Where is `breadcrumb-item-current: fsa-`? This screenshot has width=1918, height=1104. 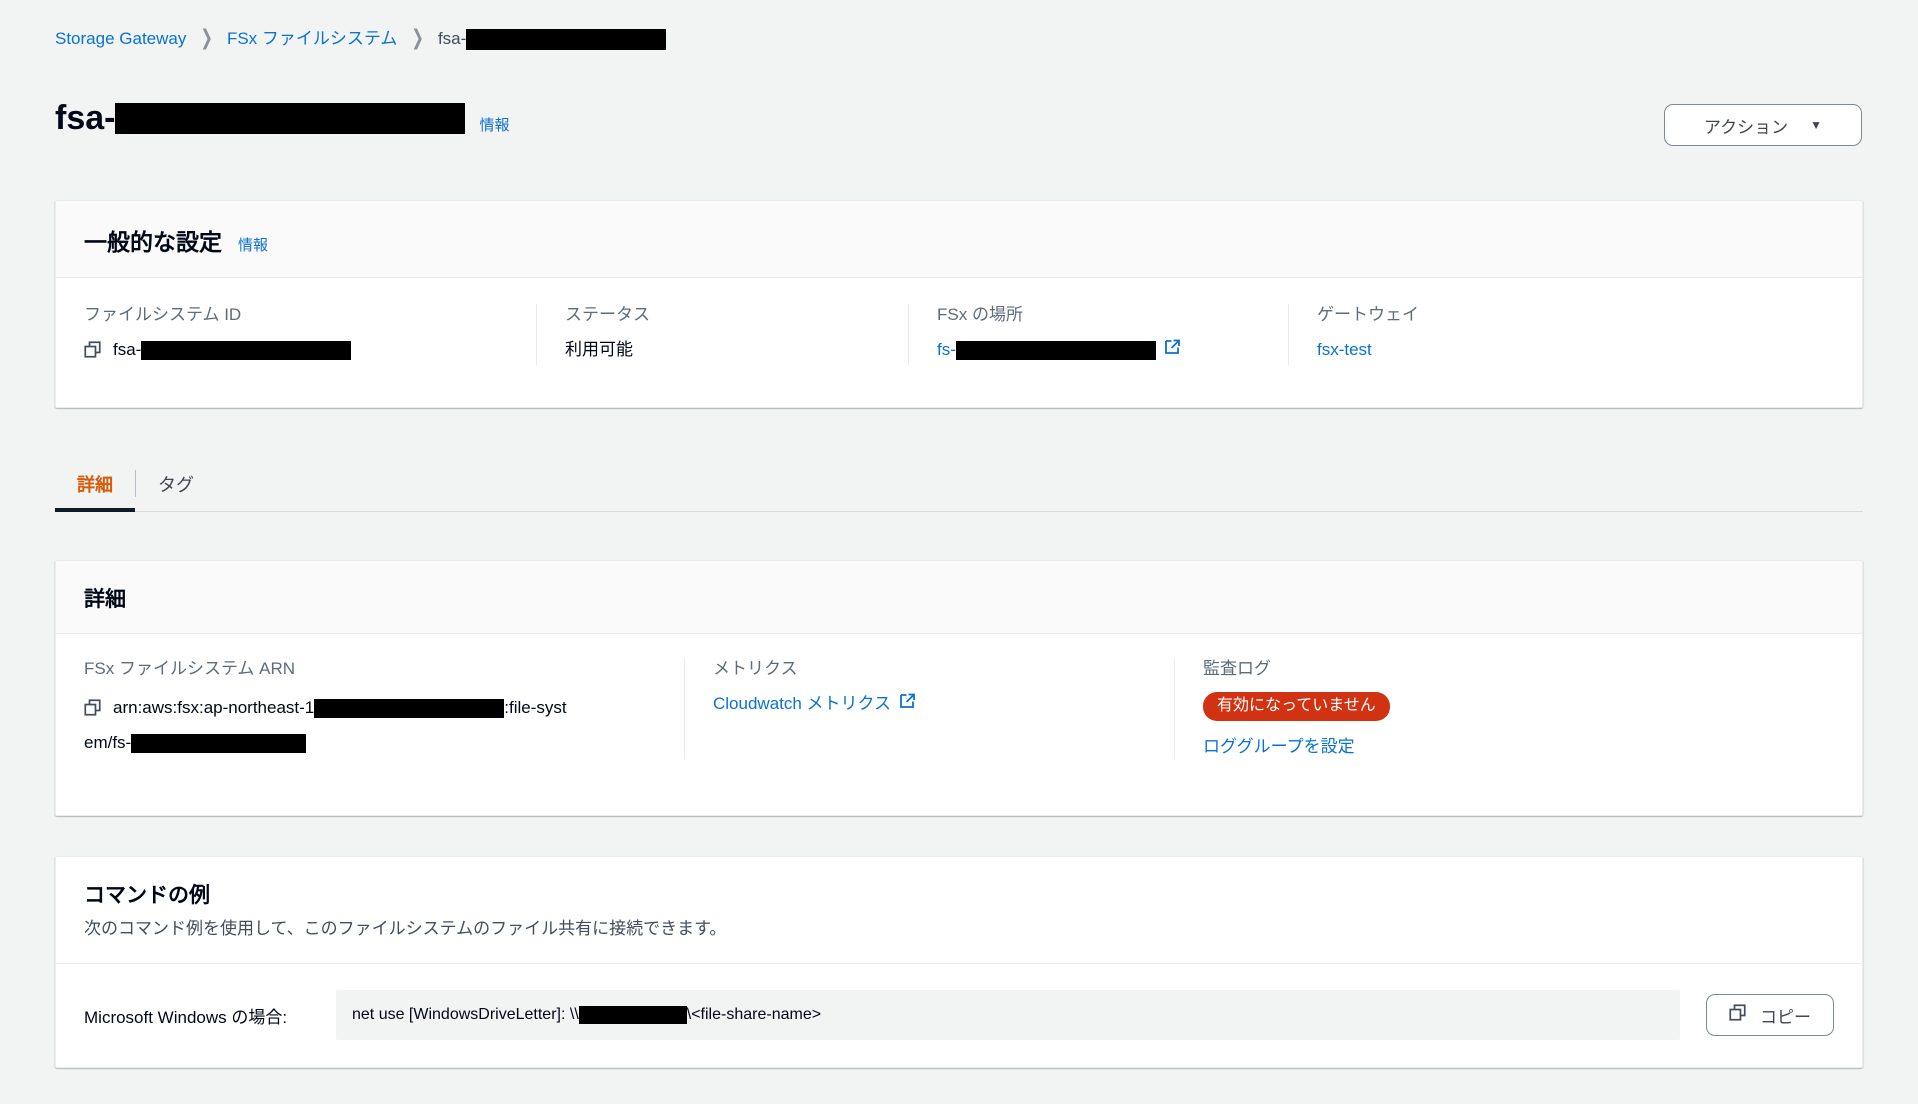
breadcrumb-item-current: fsa- is located at coordinates (552, 39).